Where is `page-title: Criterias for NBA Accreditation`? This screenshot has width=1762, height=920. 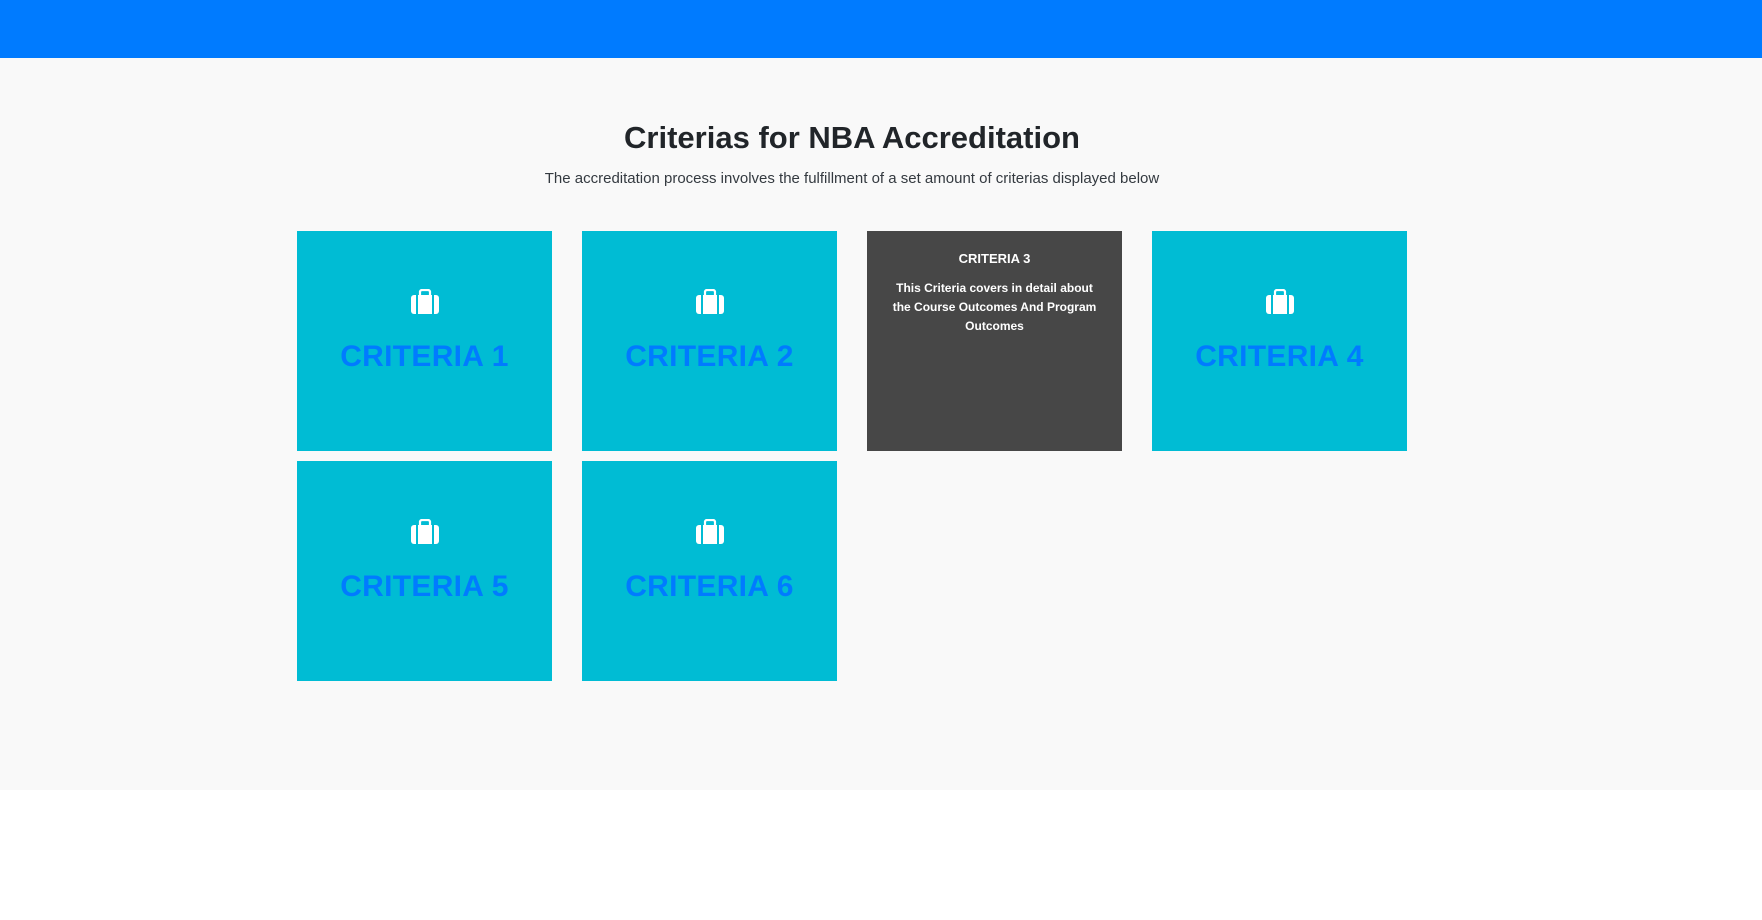 page-title: Criterias for NBA Accreditation is located at coordinates (852, 137).